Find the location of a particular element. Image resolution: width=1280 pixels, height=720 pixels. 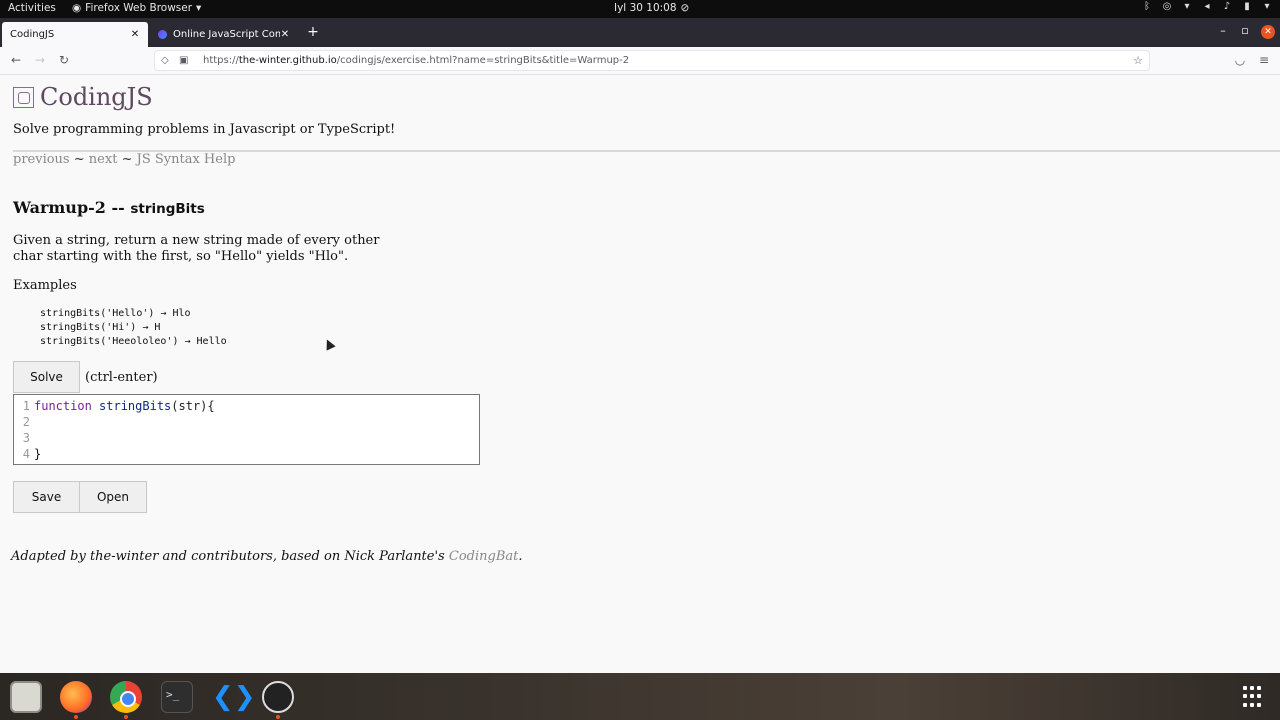

code-editor: 1 function stringBits(str){ 2 3 4 } is located at coordinates (246, 429).